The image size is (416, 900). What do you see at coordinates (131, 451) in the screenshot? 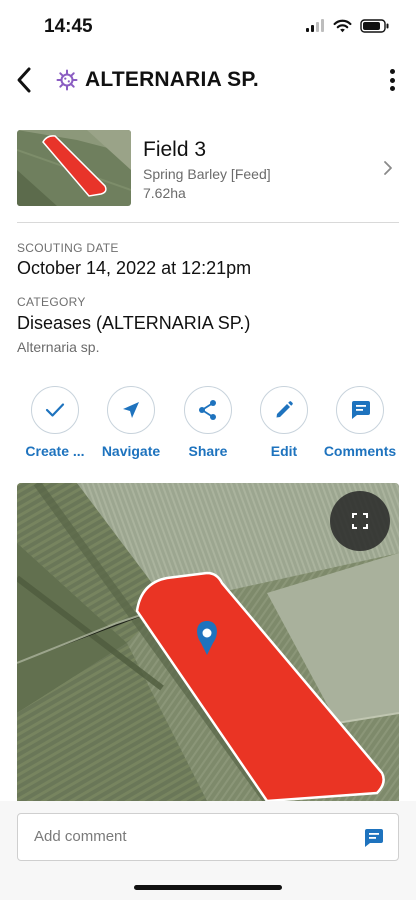
I see `navigate-label: Navigate` at bounding box center [131, 451].